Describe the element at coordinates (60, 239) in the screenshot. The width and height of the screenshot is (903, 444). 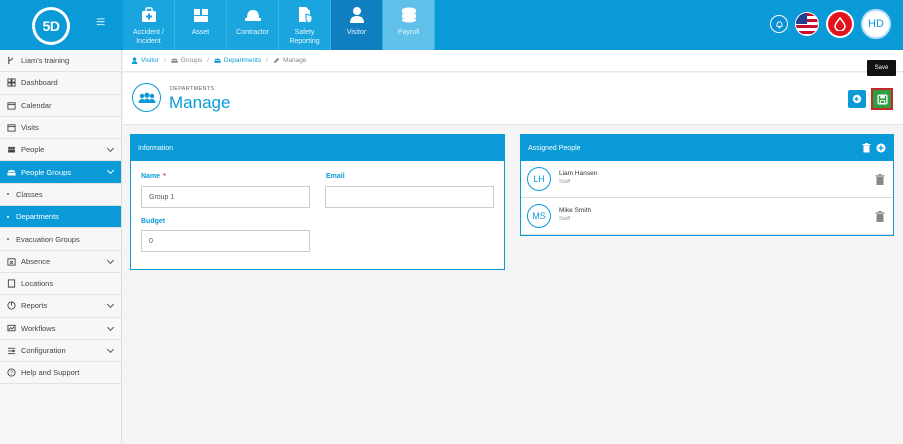
I see `sidebar-item-evacuation-groups: Evacuation Groups` at that location.